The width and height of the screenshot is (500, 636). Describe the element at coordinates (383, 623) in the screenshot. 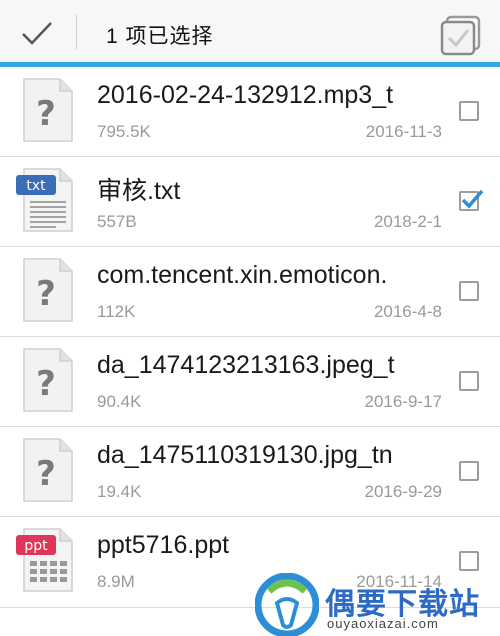

I see `watermark-url: ouyaoxiazai.com` at that location.